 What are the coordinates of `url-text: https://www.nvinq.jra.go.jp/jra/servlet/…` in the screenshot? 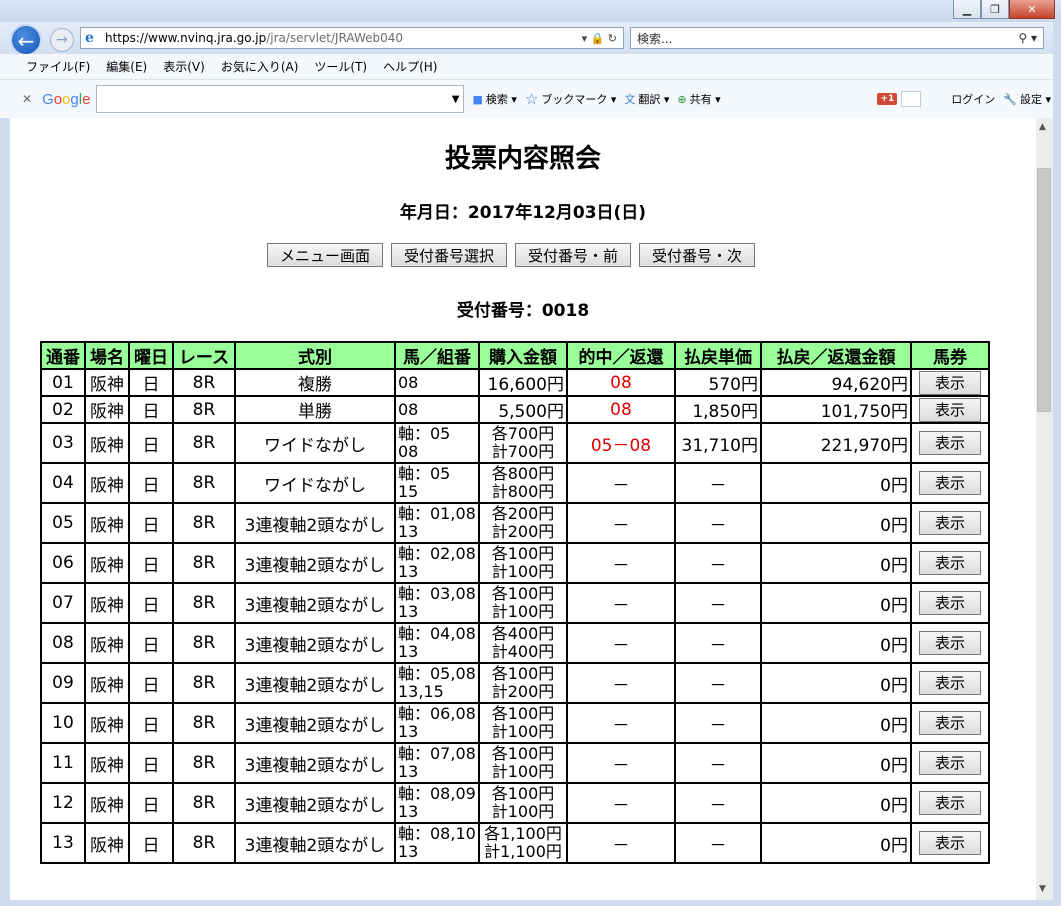 It's located at (254, 38).